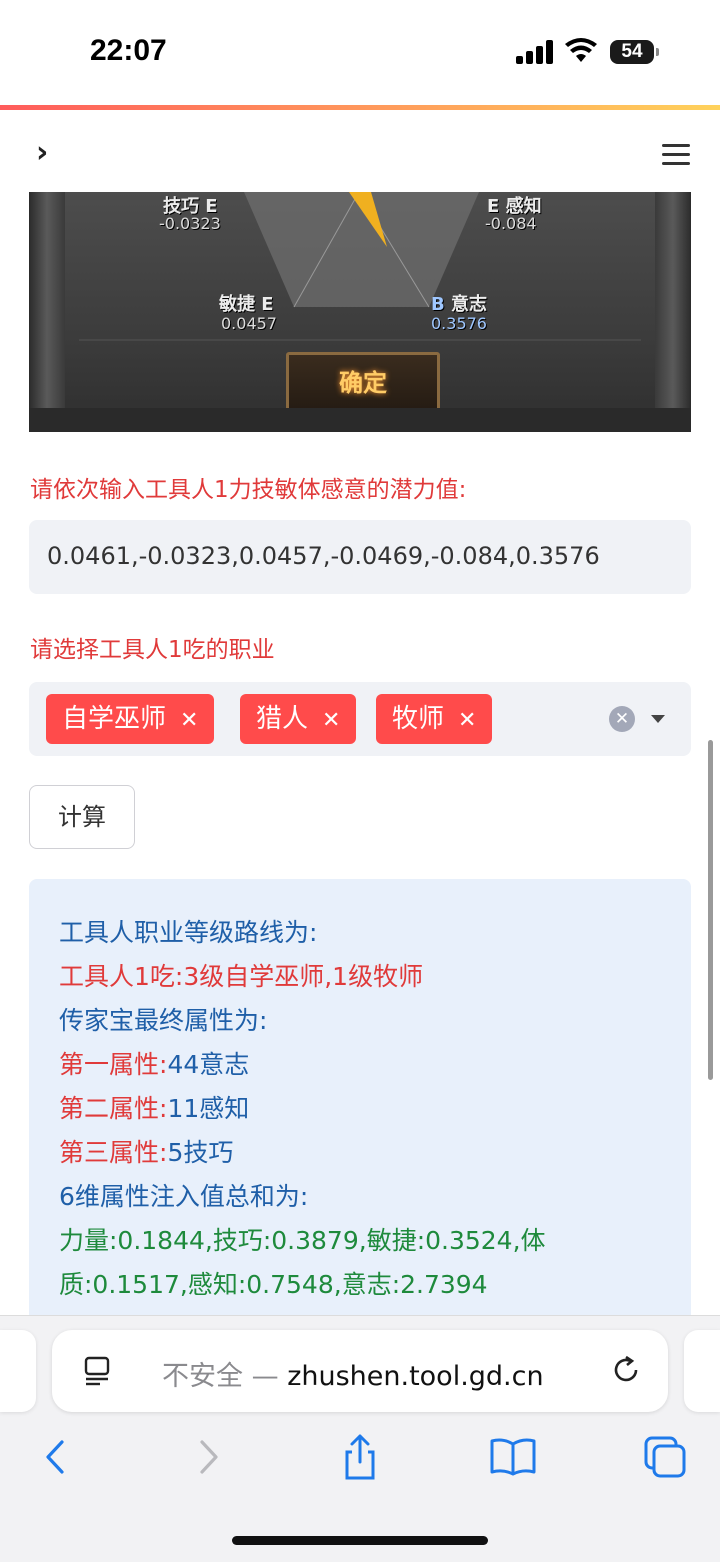 The height and width of the screenshot is (1562, 720). What do you see at coordinates (676, 157) in the screenshot?
I see `hamburger-menu-icon` at bounding box center [676, 157].